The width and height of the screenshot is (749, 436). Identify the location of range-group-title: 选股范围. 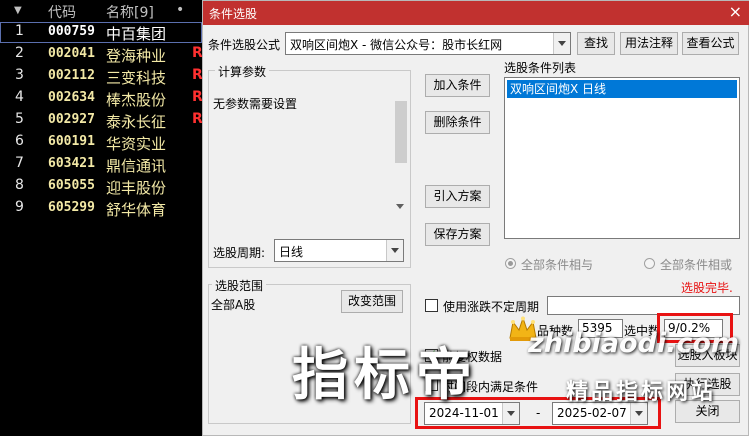
(239, 285).